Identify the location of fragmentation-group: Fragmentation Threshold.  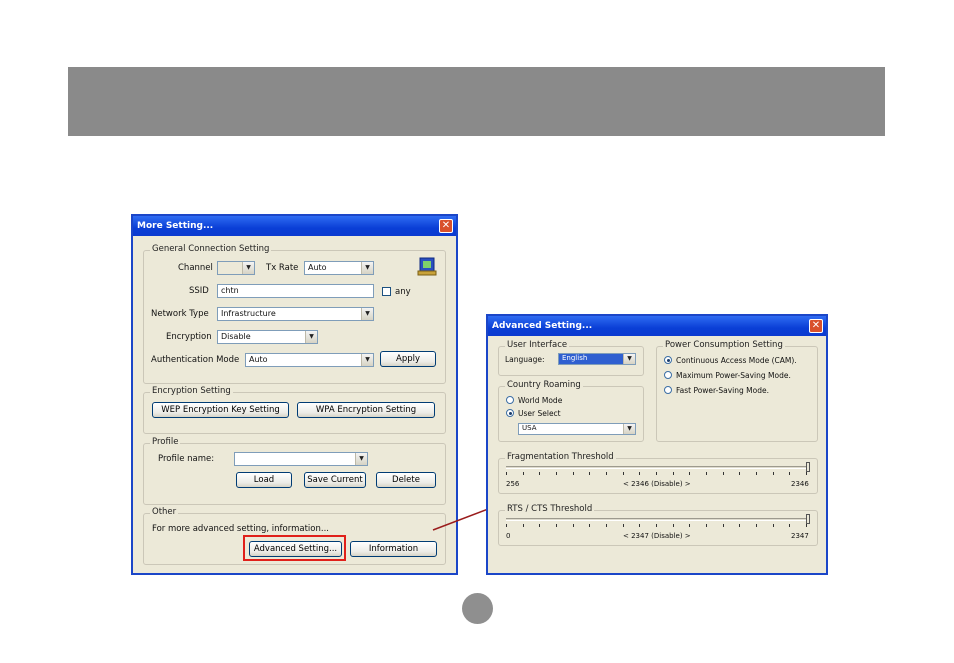
(658, 473).